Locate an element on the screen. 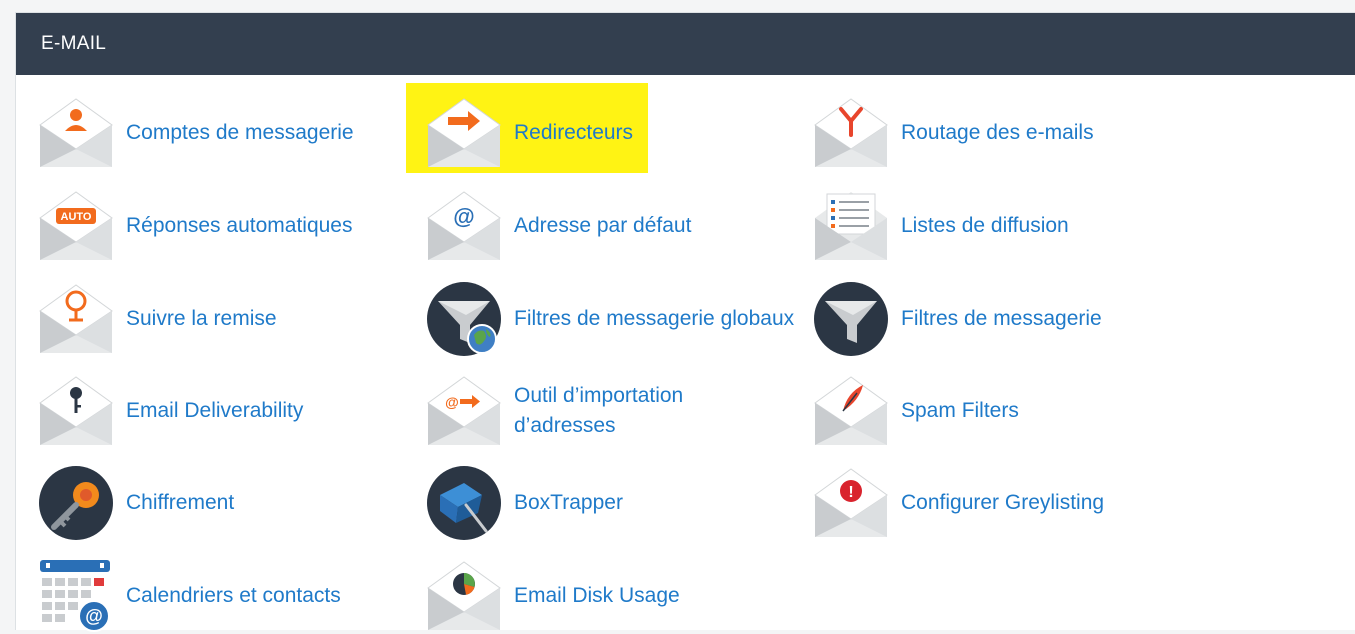  item-comptes-de-messagerie: Comptes de messagerie is located at coordinates (208, 133).